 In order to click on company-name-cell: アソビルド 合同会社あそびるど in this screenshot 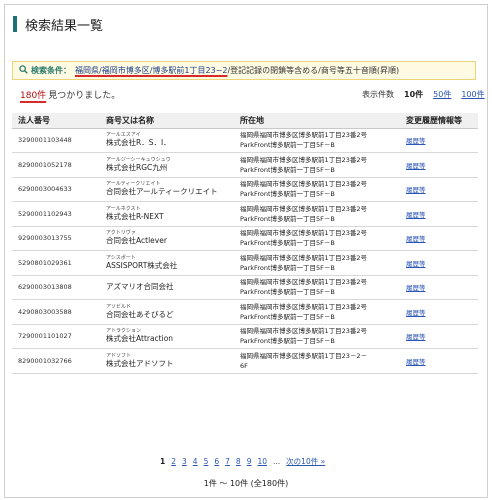, I will do `click(167, 312)`.